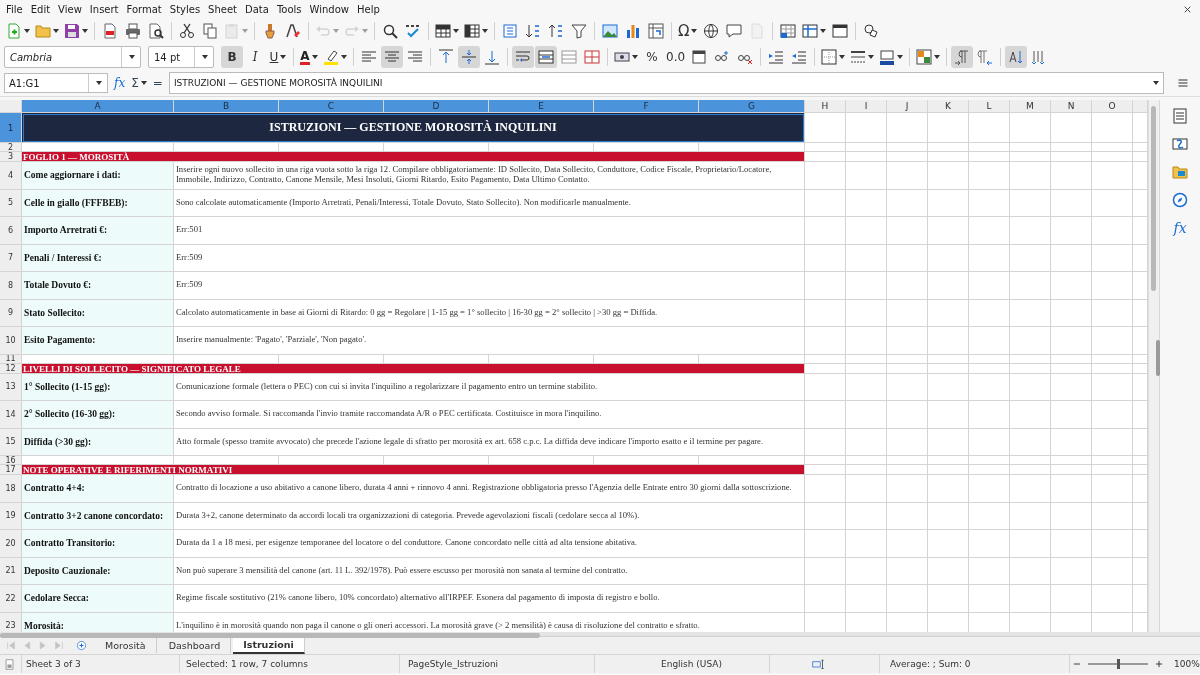 This screenshot has width=1200, height=675. What do you see at coordinates (98, 106) in the screenshot?
I see `column-header: A` at bounding box center [98, 106].